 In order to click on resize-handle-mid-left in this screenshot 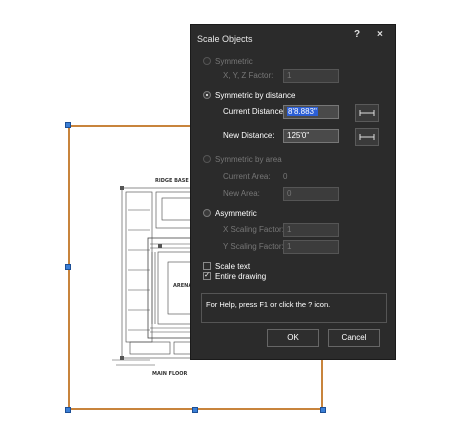, I will do `click(68, 267)`.